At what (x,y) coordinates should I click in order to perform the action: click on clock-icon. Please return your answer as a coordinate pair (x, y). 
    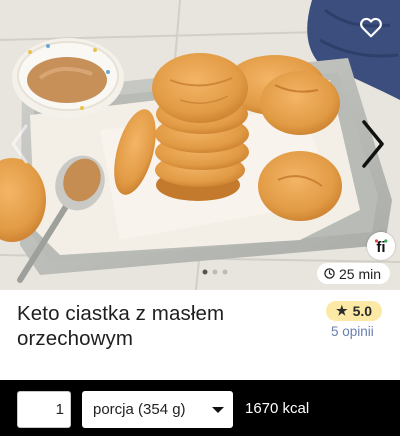
    Looking at the image, I should click on (329, 273).